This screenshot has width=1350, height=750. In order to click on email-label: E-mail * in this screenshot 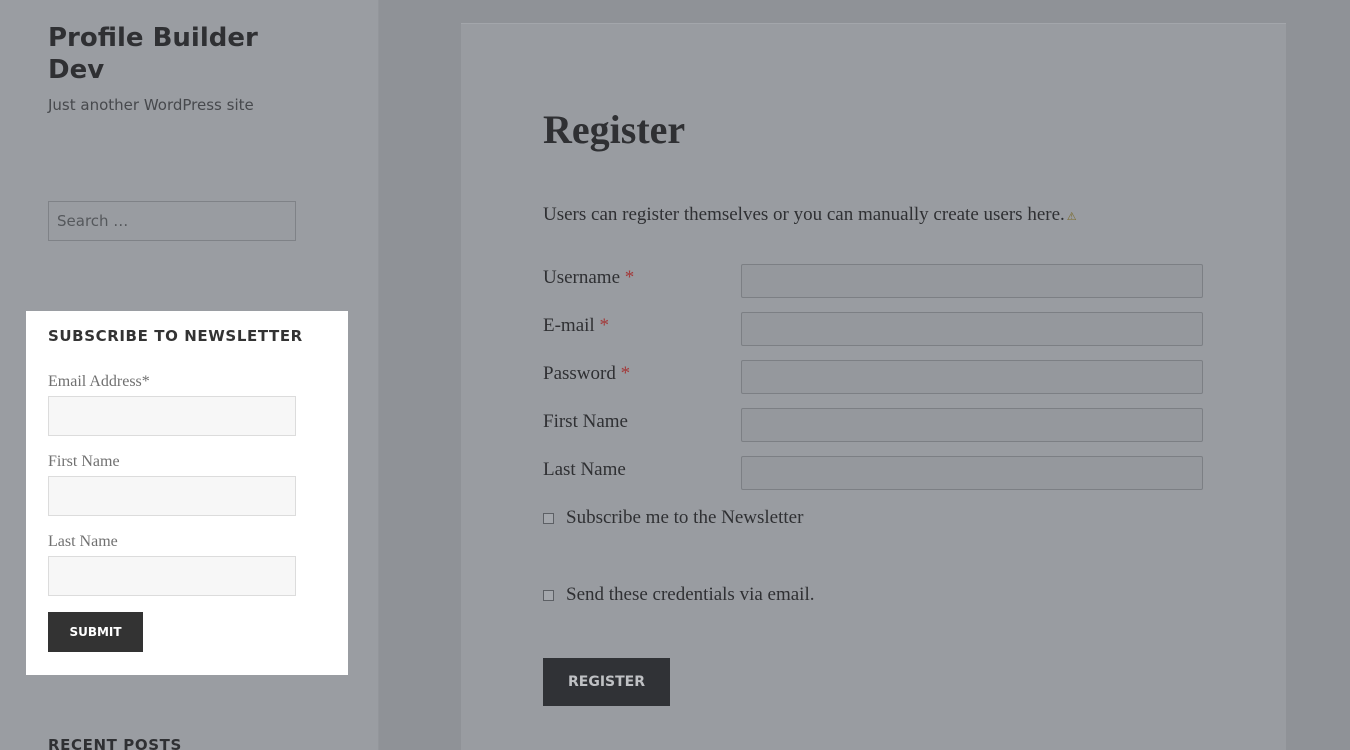, I will do `click(576, 326)`.